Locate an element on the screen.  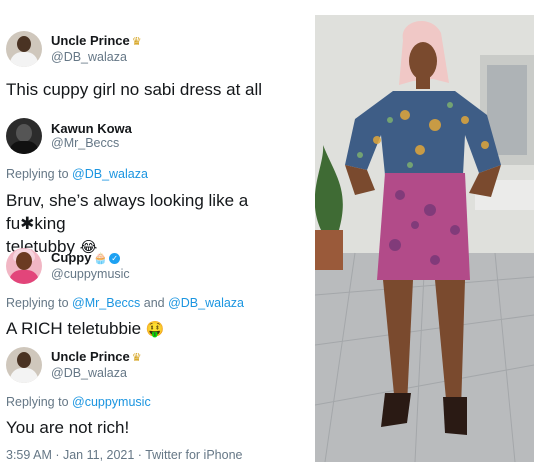
display-name: Cuppy 🧁 ✓ is located at coordinates (90, 258).